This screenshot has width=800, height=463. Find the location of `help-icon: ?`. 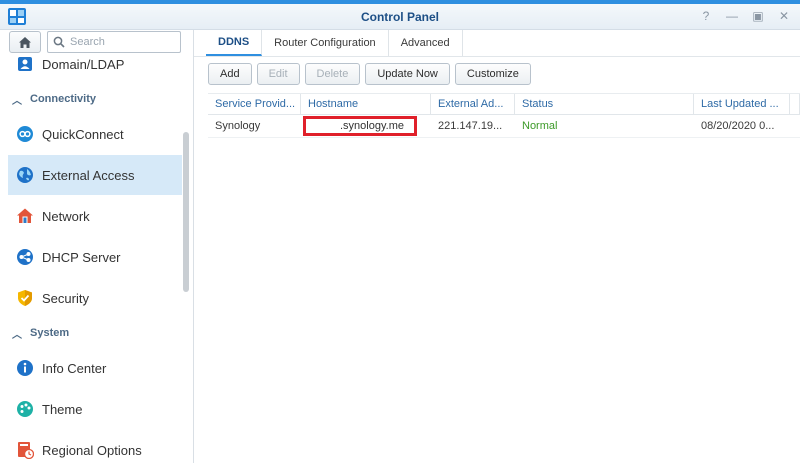

help-icon: ? is located at coordinates (706, 16).